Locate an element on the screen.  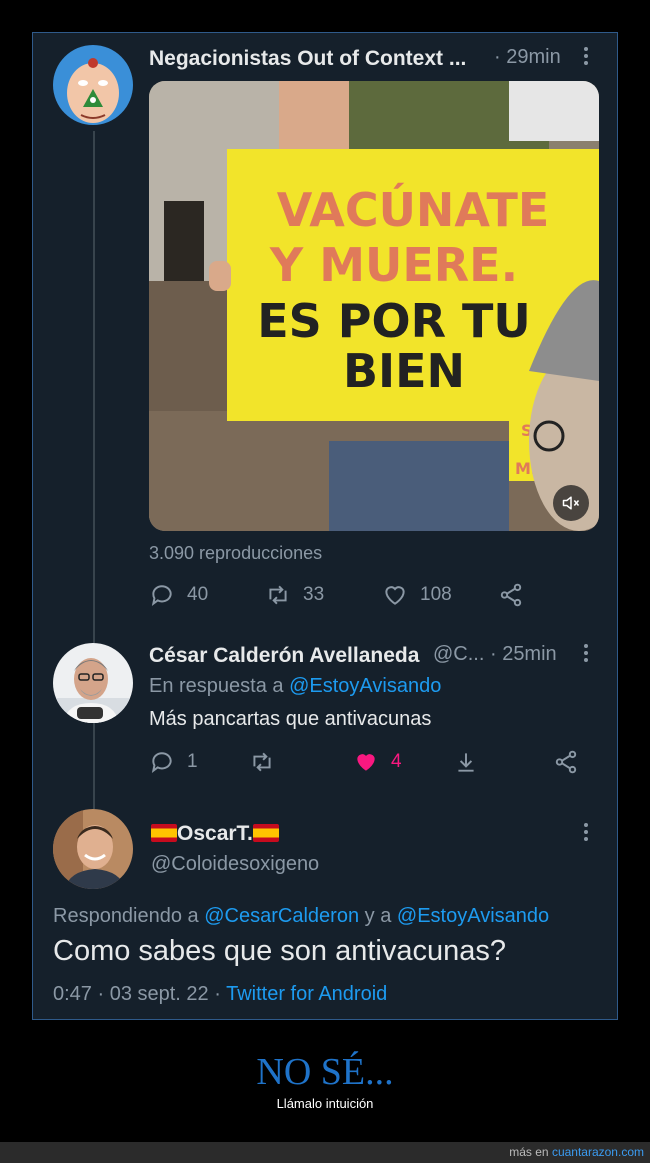
download-button is located at coordinates (472, 762).